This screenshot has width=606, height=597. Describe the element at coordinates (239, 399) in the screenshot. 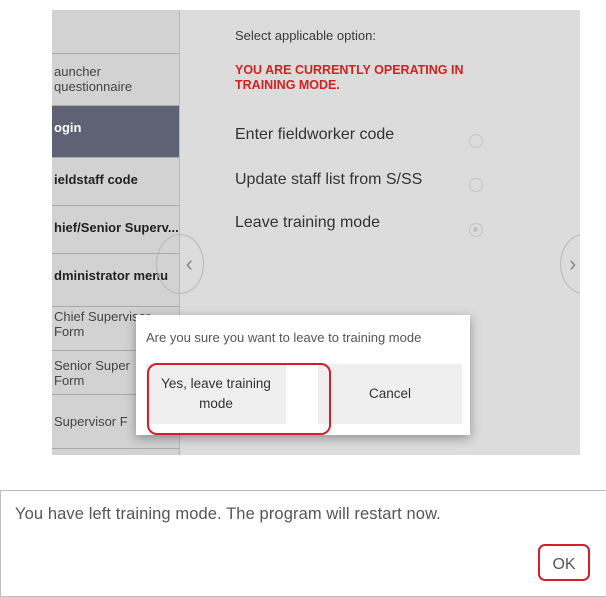

I see `confirm-highlight` at that location.